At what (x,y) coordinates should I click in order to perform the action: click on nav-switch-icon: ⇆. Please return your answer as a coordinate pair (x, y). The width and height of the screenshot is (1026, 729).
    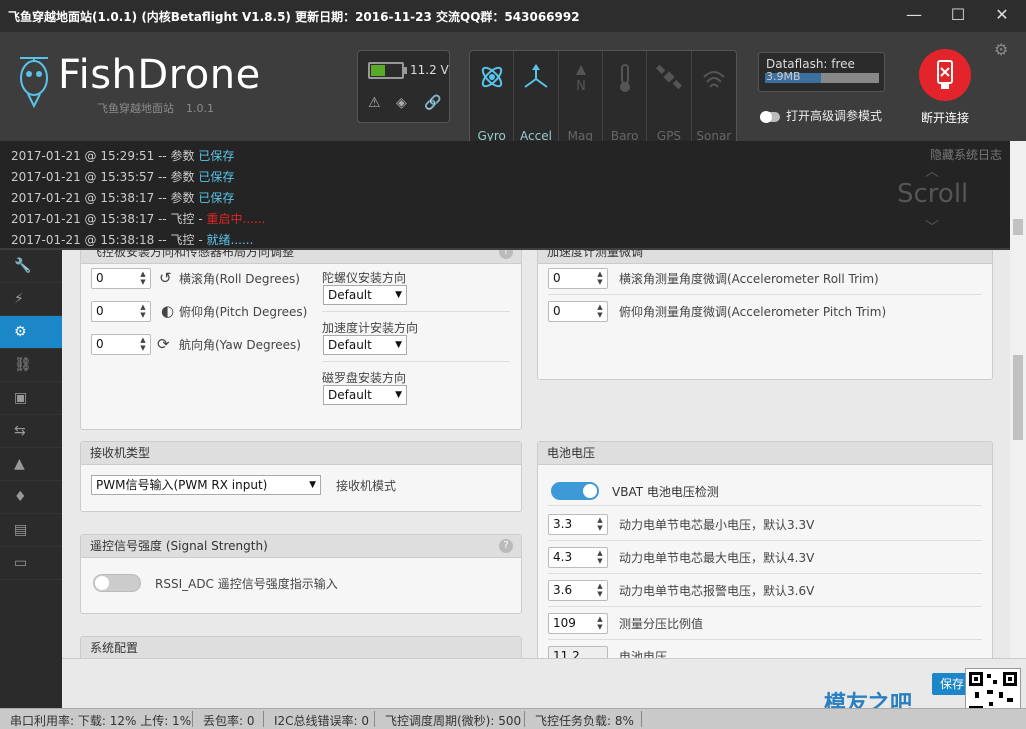
    Looking at the image, I should click on (31, 431).